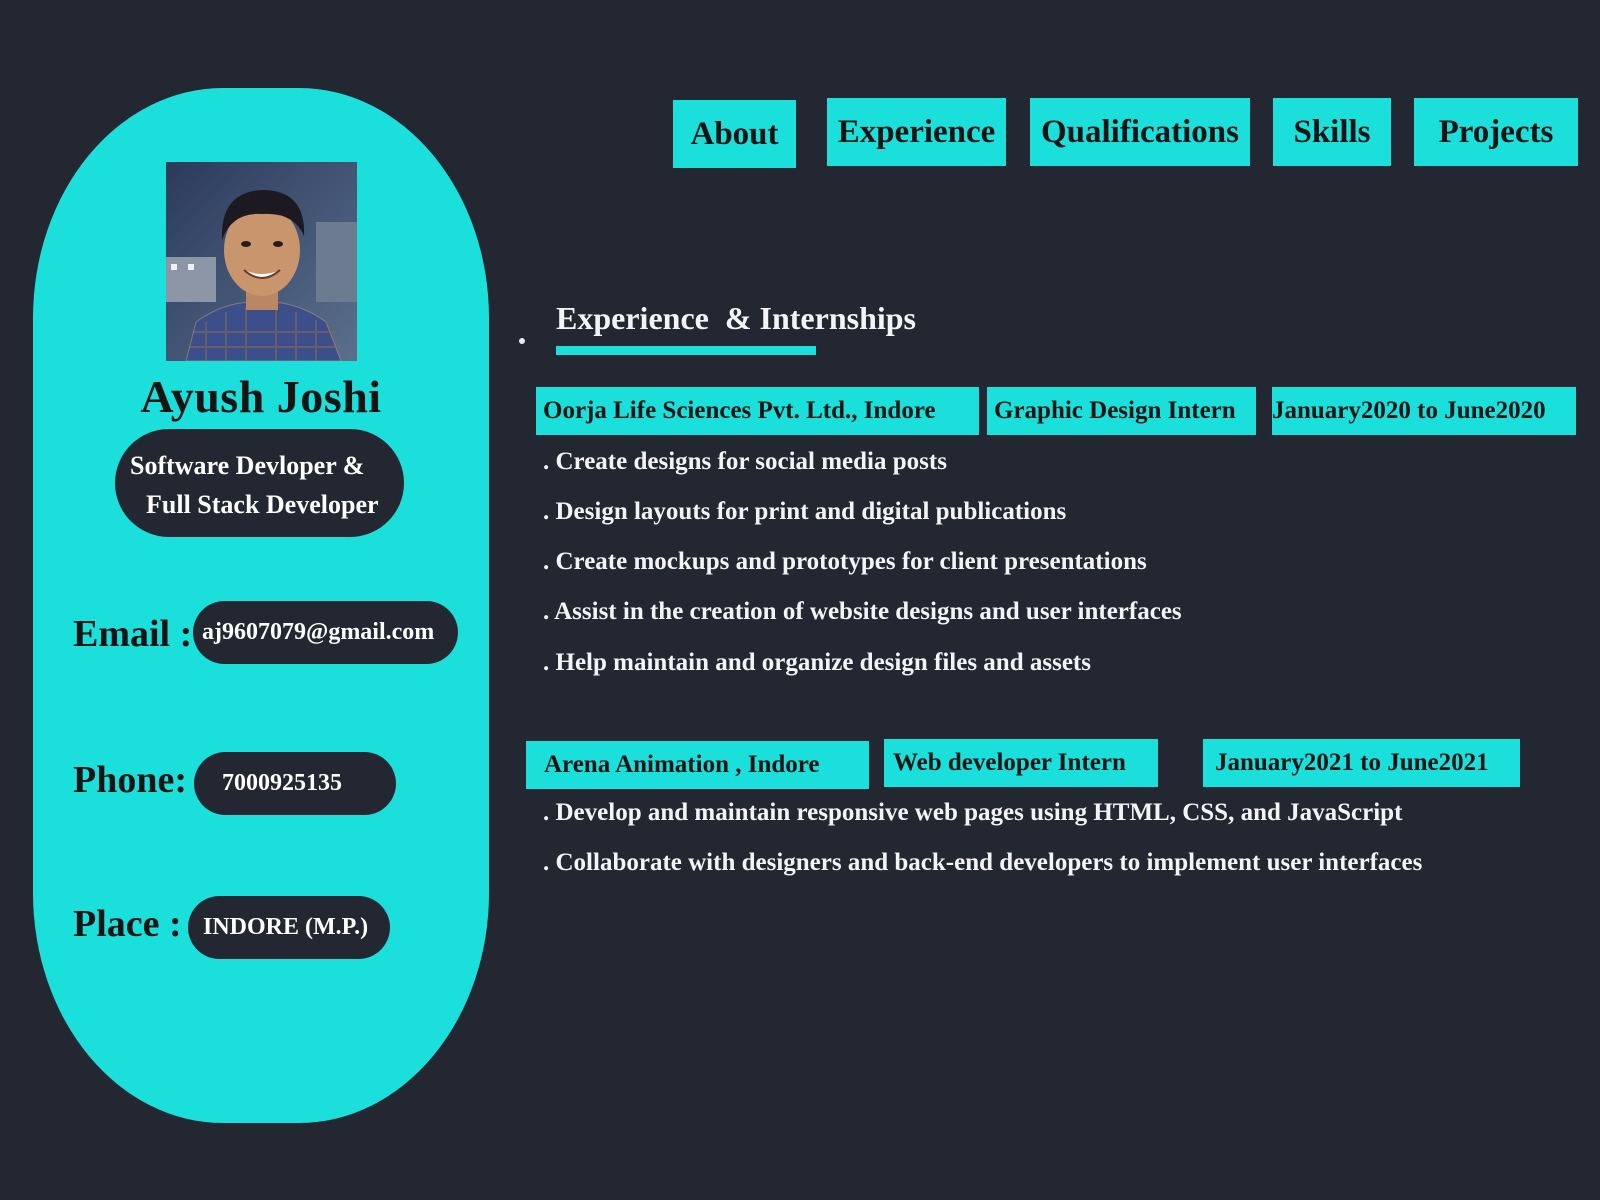 This screenshot has width=1600, height=1200. Describe the element at coordinates (916, 132) in the screenshot. I see `tab-experience: Experience` at that location.